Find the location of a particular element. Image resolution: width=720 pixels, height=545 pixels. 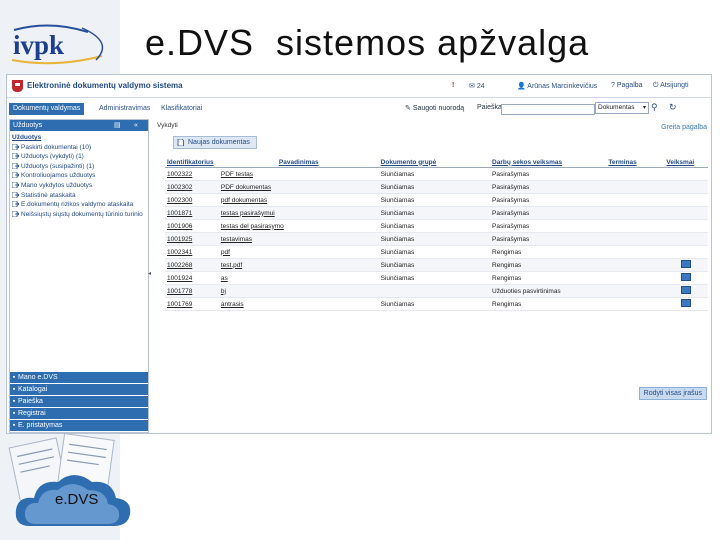

cell-title: pdf is located at coordinates (298, 252).